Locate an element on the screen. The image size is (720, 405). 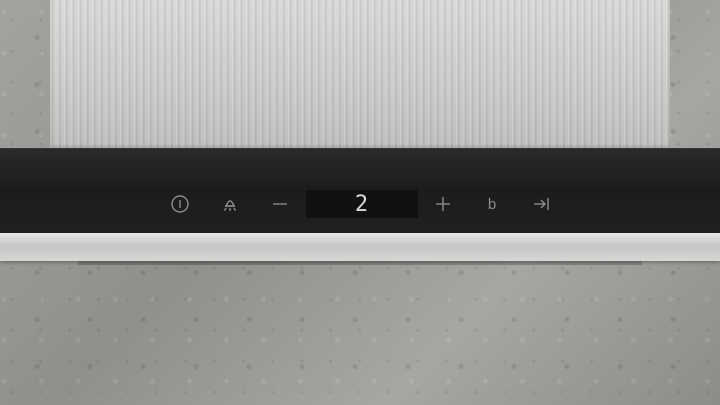
decrease-button is located at coordinates (280, 204).